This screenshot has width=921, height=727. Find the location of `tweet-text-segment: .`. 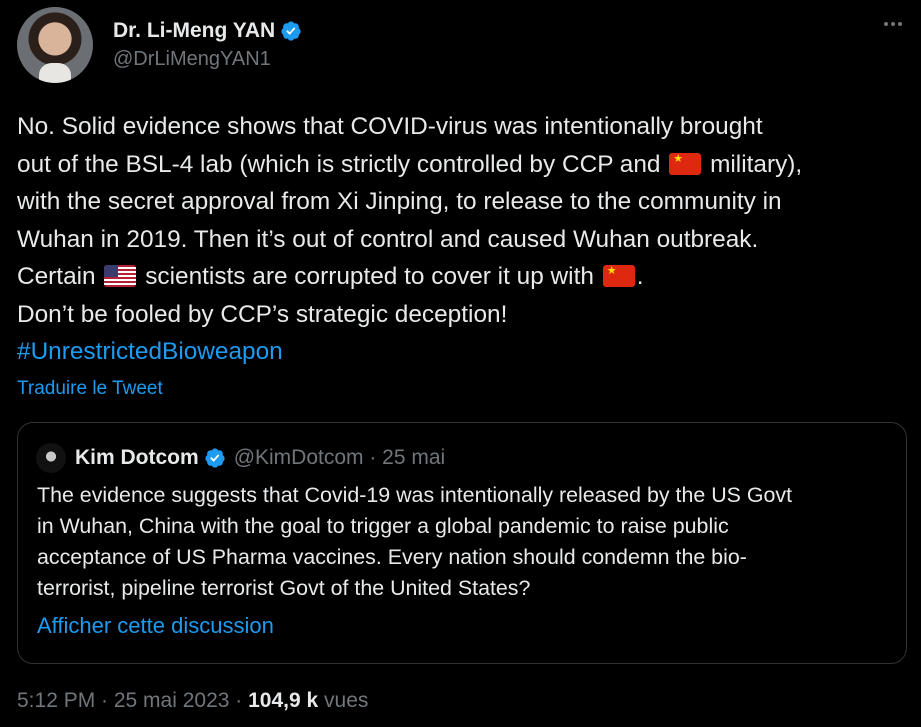

tweet-text-segment: . is located at coordinates (640, 276).